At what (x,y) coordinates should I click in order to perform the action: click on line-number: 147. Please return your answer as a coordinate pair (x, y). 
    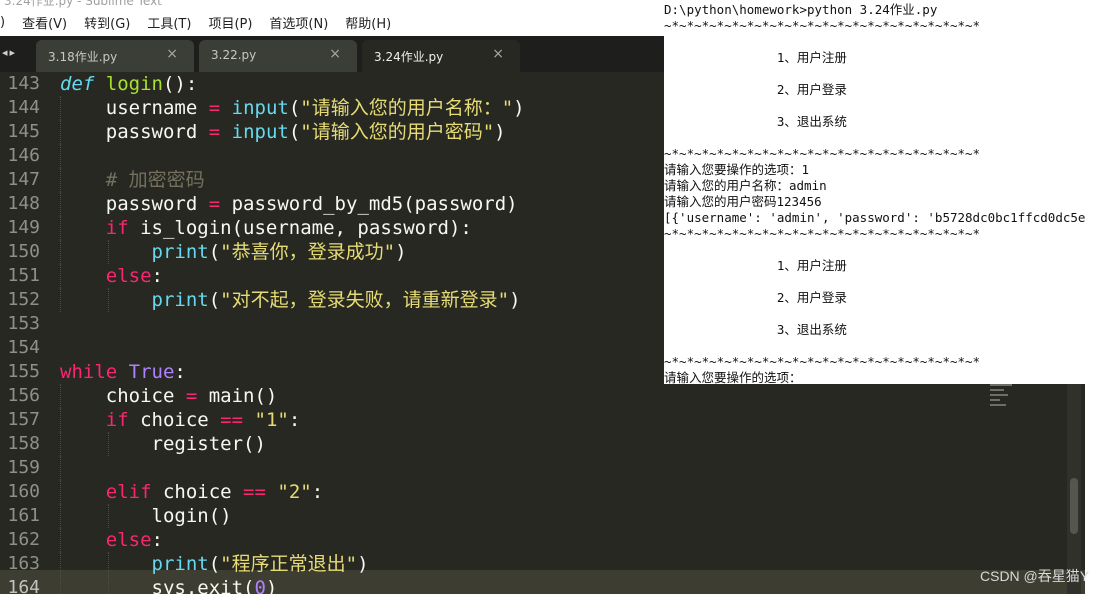
    Looking at the image, I should click on (23, 179).